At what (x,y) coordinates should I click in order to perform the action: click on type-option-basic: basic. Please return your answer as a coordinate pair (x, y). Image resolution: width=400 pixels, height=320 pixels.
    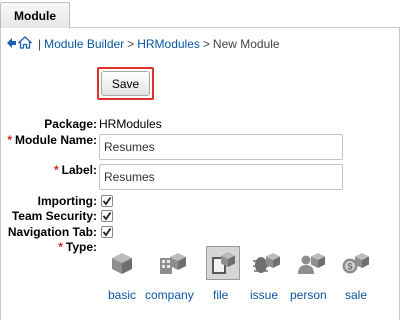
    Looking at the image, I should click on (122, 276).